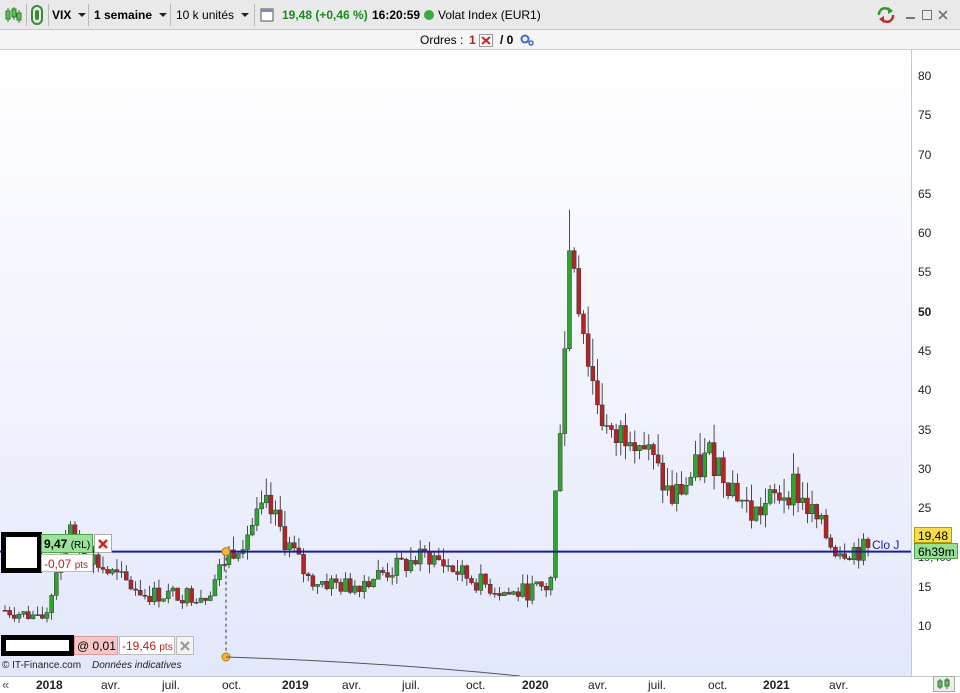  Describe the element at coordinates (472, 40) in the screenshot. I see `orders-count-pending: 1` at that location.